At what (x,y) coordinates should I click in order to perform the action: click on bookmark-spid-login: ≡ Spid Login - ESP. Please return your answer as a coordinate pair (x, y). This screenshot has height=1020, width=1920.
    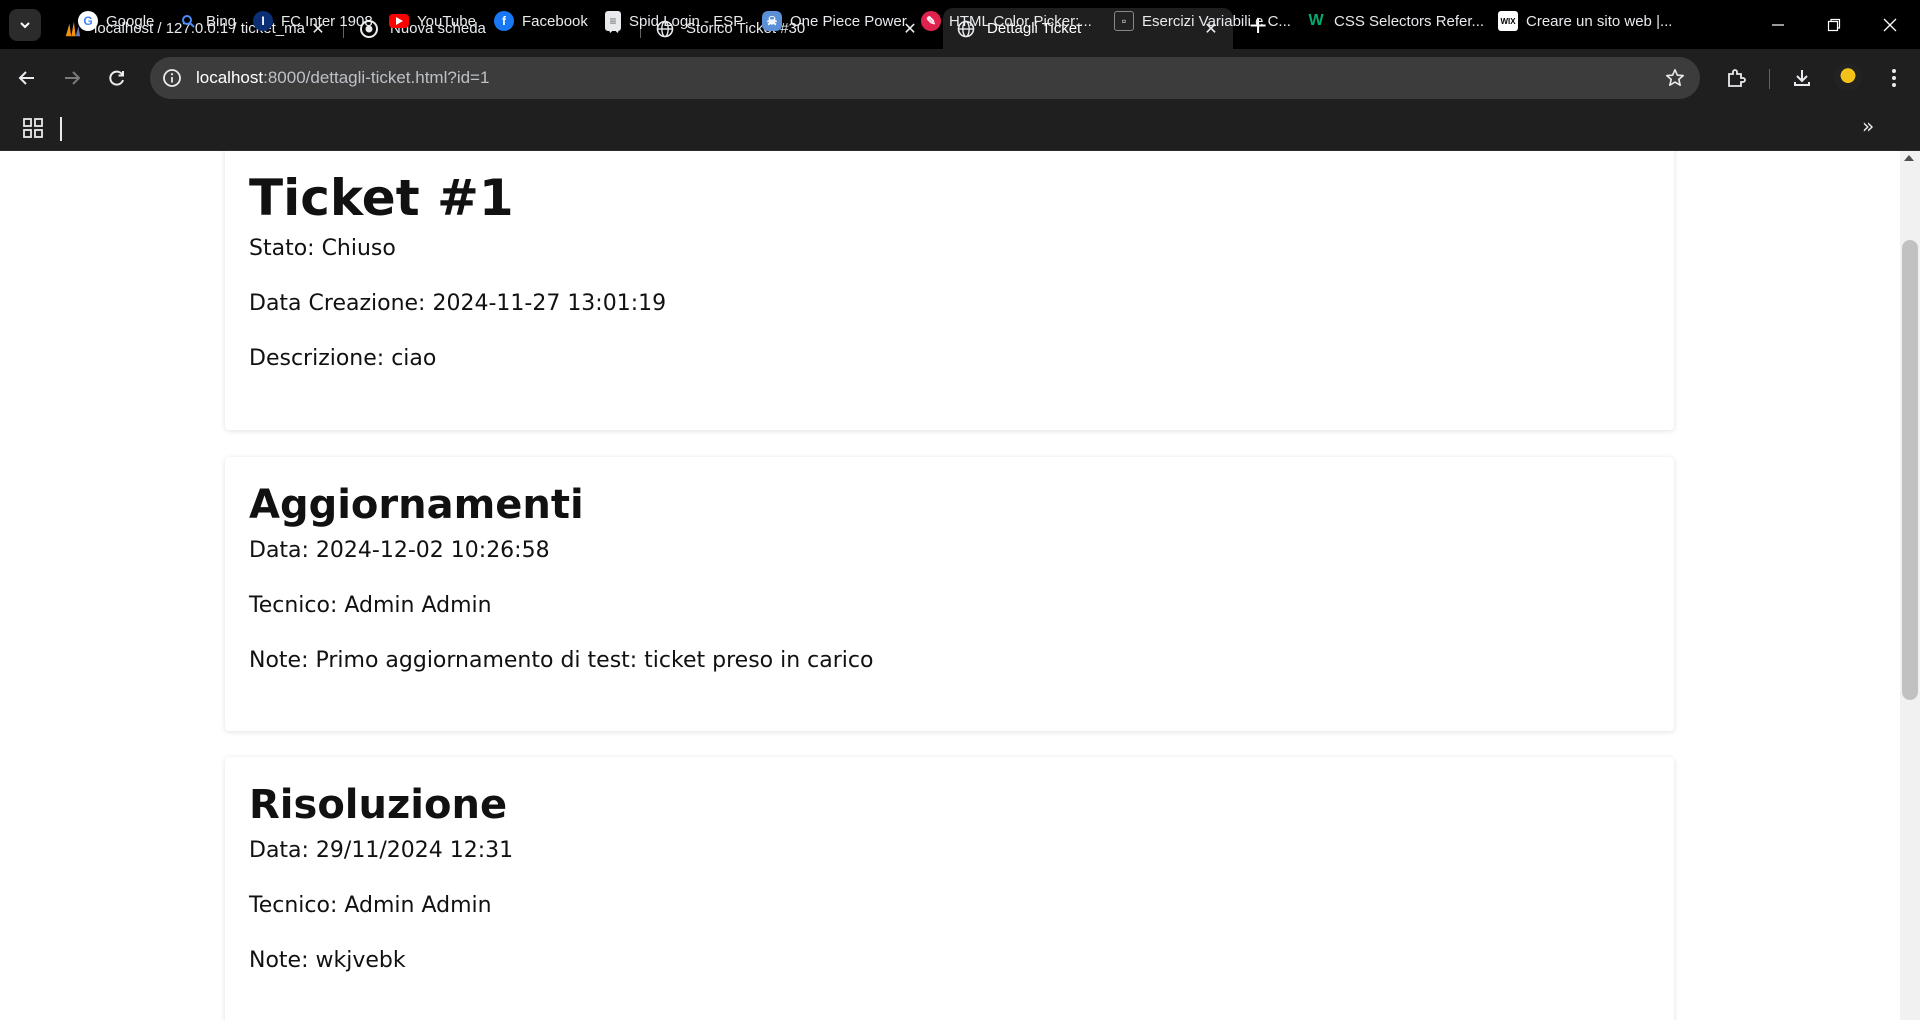
    Looking at the image, I should click on (674, 21).